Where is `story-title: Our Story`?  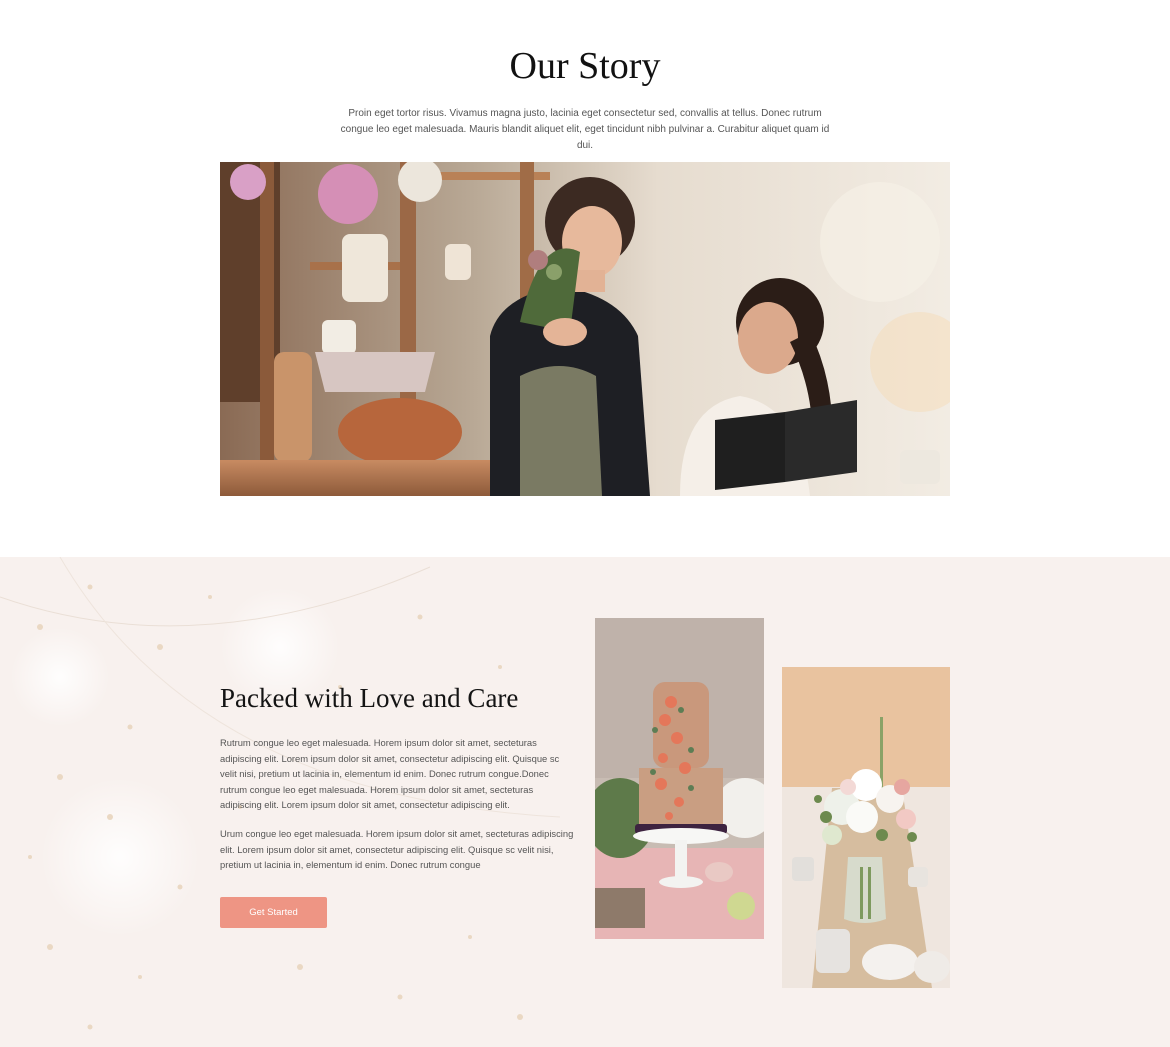
story-title: Our Story is located at coordinates (585, 66).